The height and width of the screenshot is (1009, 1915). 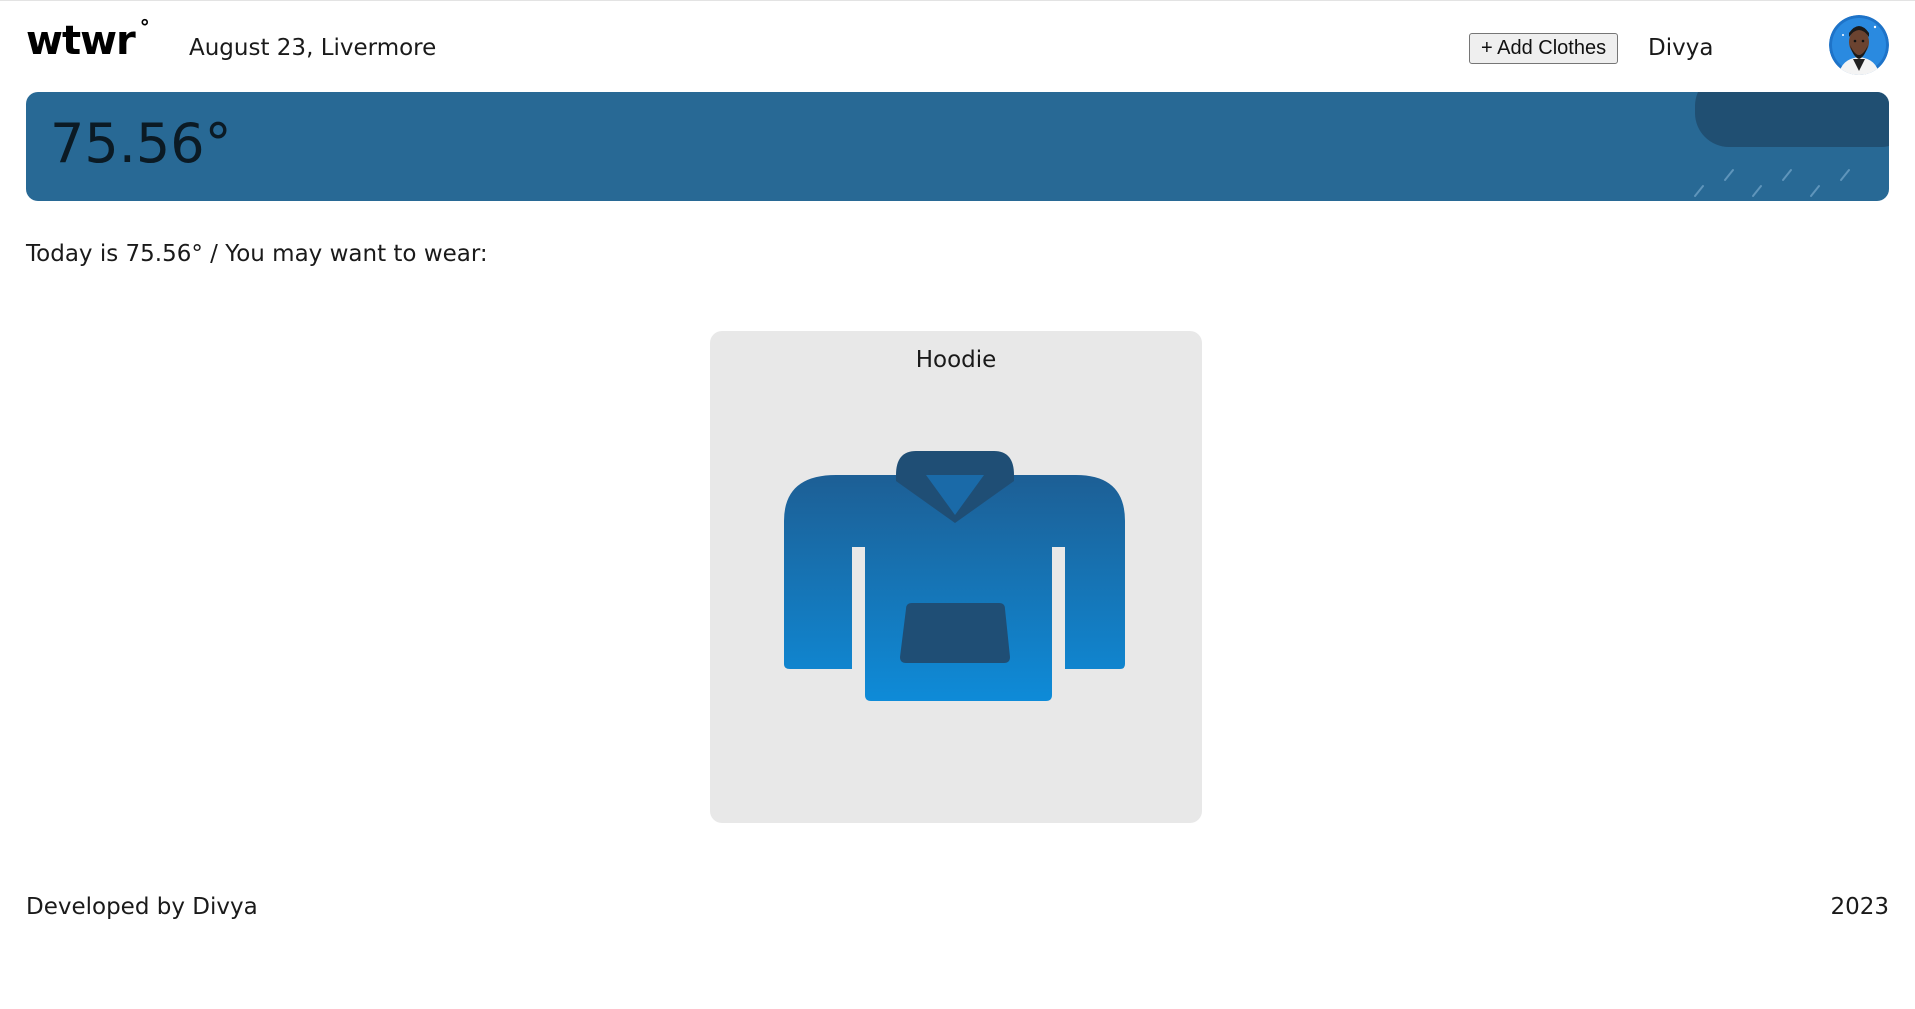 I want to click on avatar-image, so click(x=1859, y=45).